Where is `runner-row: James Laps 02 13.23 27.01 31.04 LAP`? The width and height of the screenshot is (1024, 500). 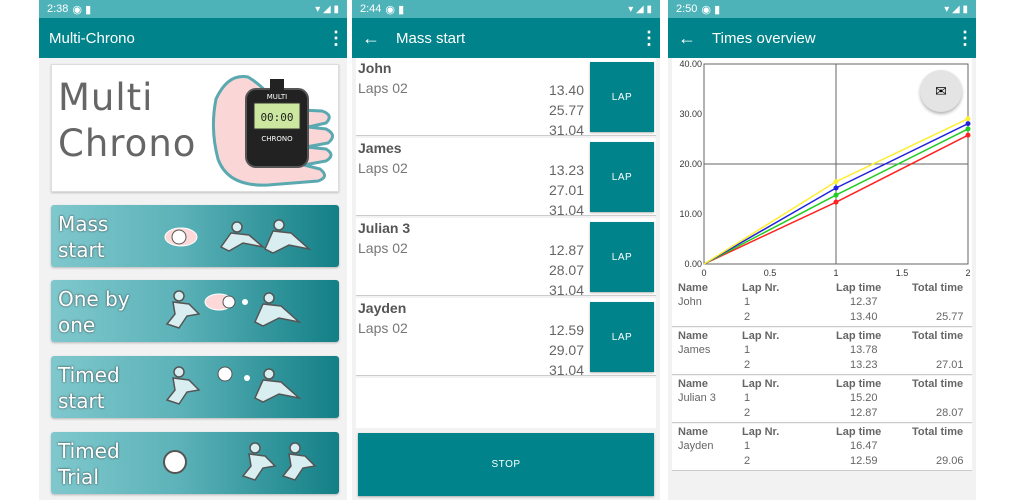
runner-row: James Laps 02 13.23 27.01 31.04 LAP is located at coordinates (506, 178).